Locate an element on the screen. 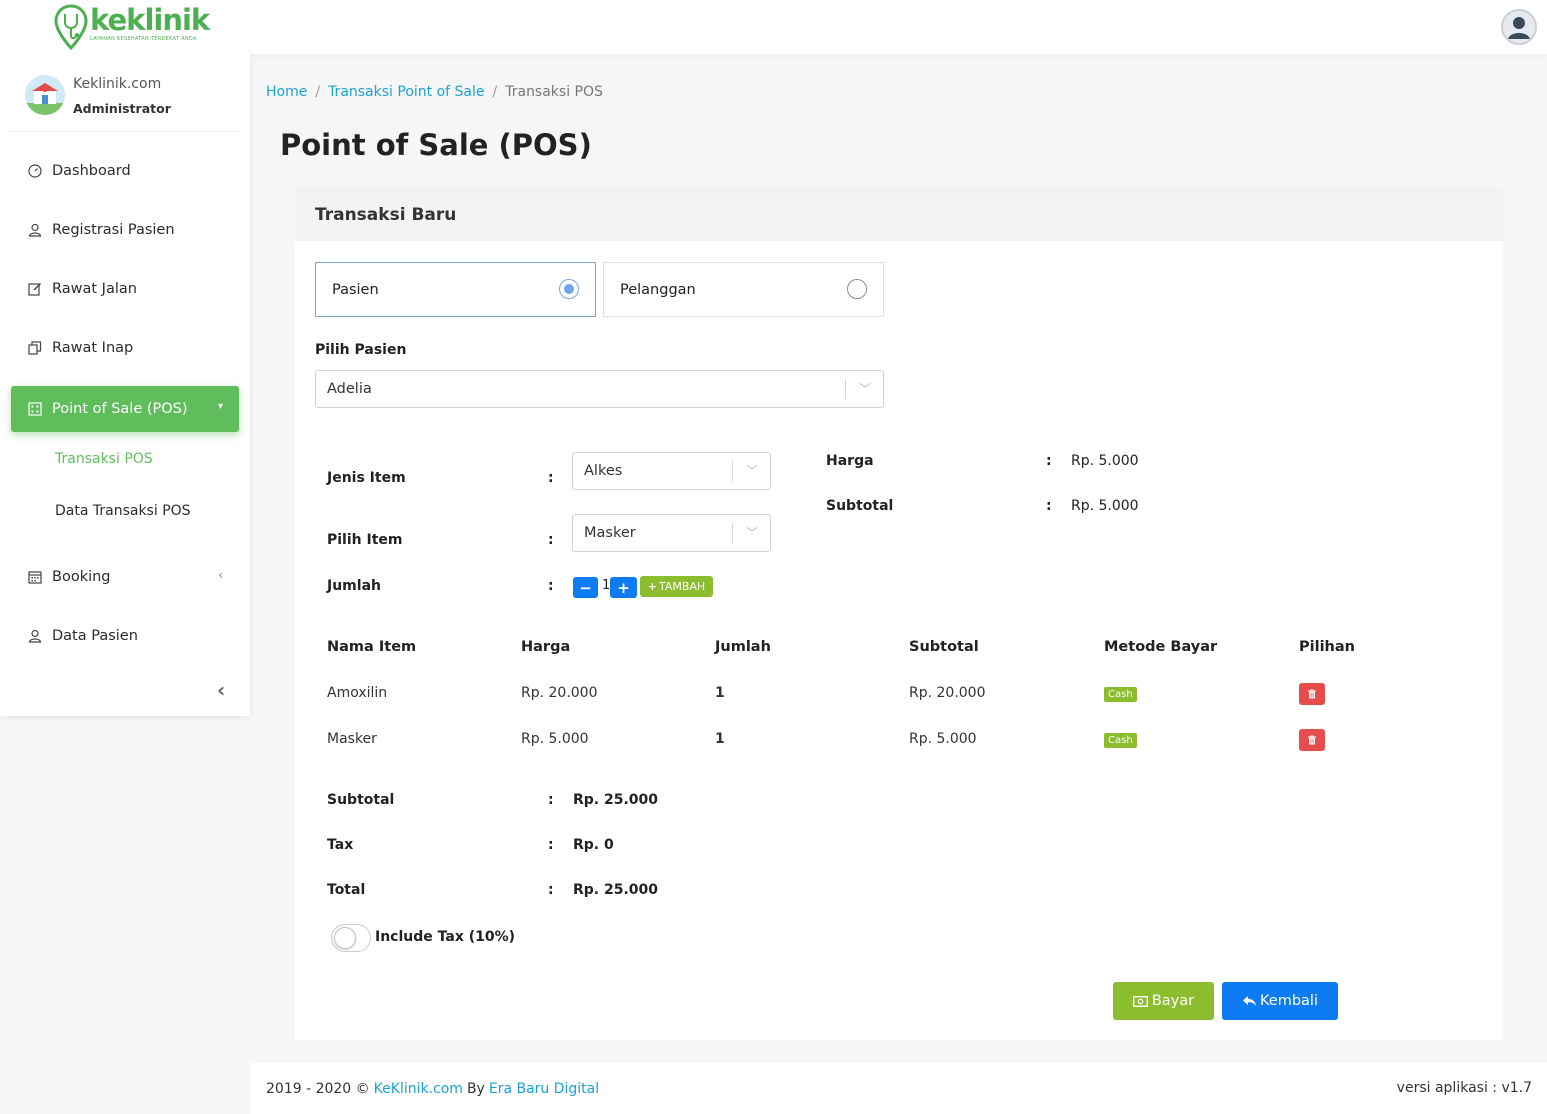  plus-icon: + is located at coordinates (652, 586).